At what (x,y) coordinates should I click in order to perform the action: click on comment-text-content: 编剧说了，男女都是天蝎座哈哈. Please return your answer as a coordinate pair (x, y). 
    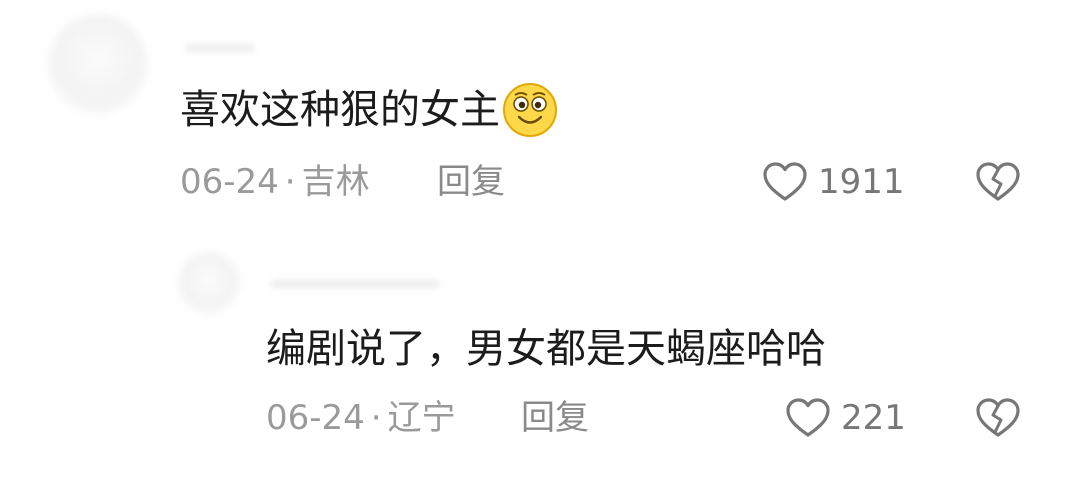
    Looking at the image, I should click on (546, 349).